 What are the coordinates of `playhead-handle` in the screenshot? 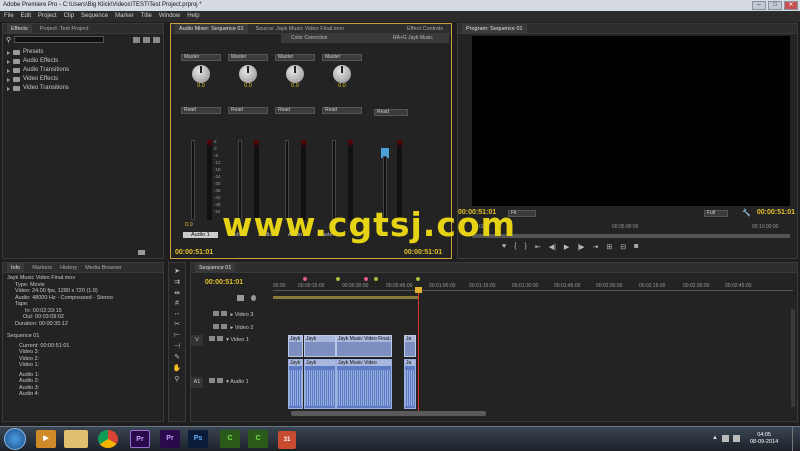 It's located at (418, 290).